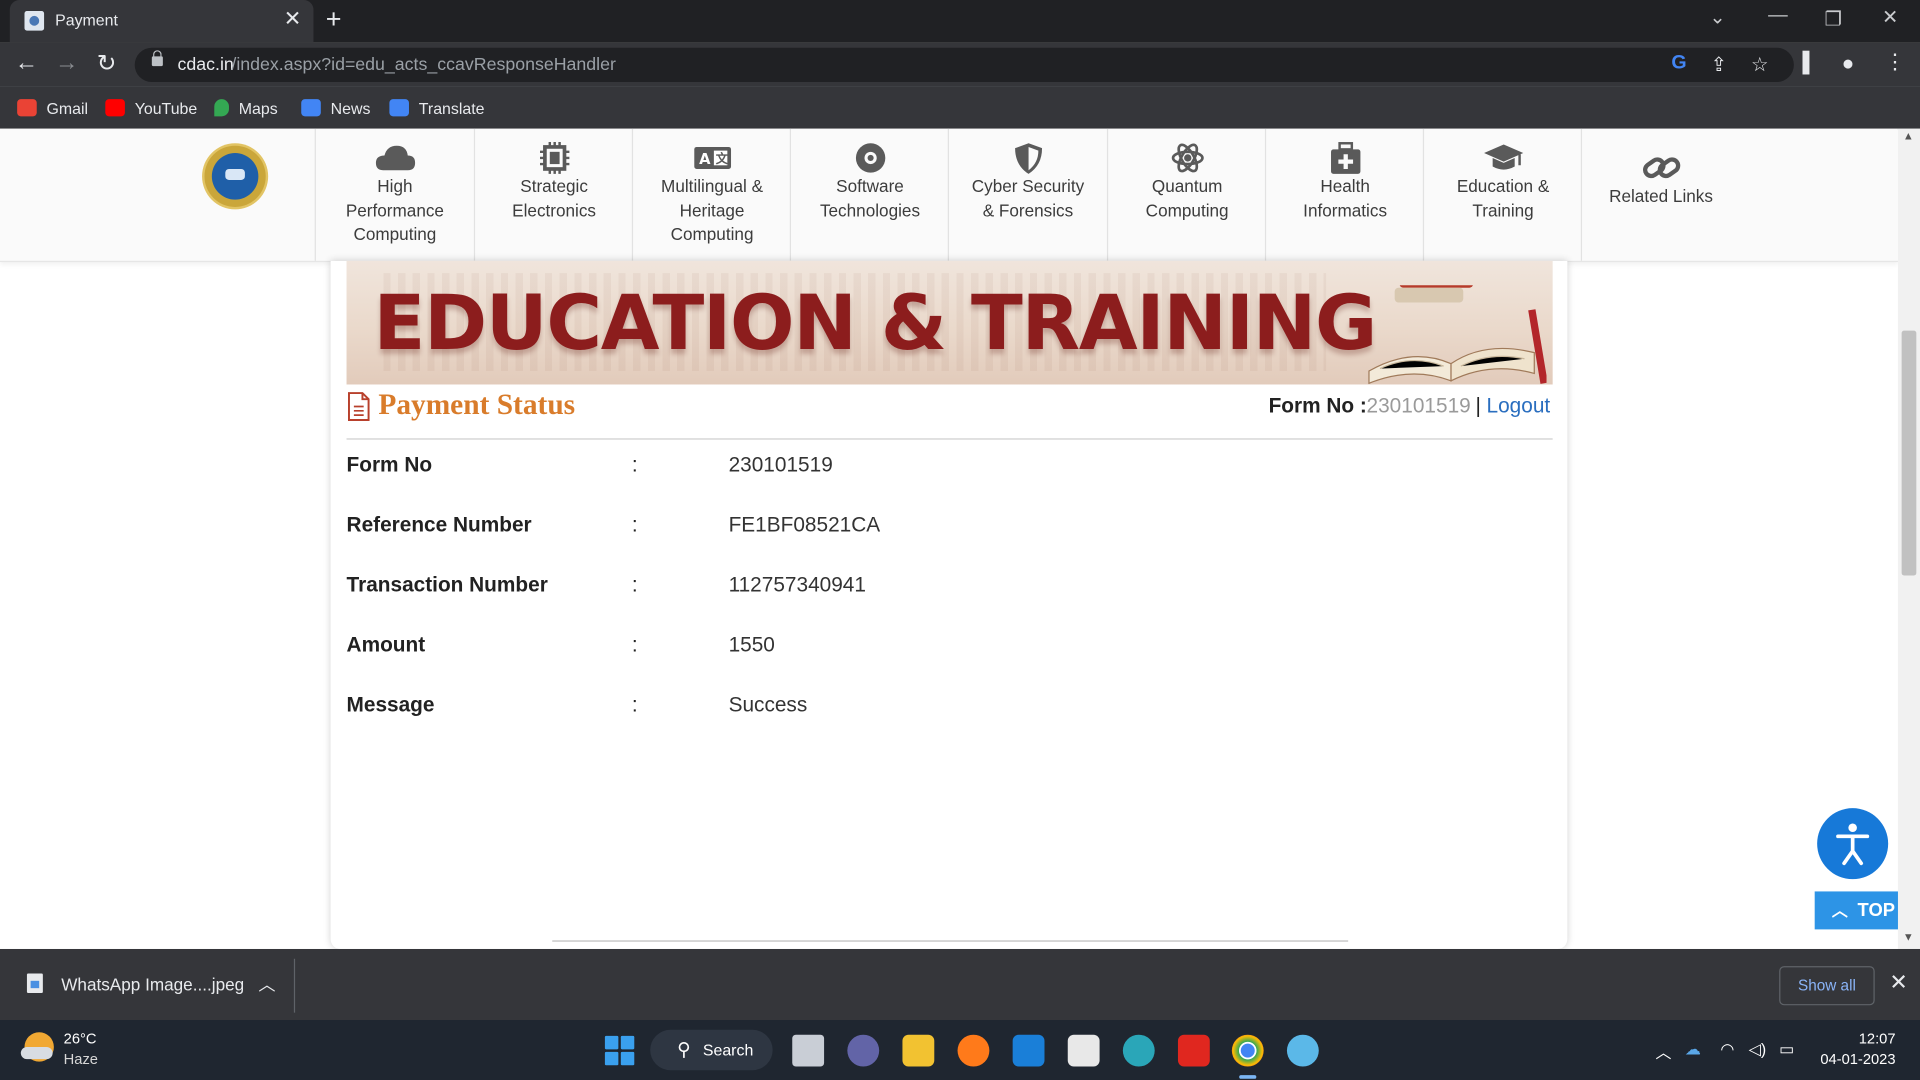  I want to click on cdac-logo, so click(235, 176).